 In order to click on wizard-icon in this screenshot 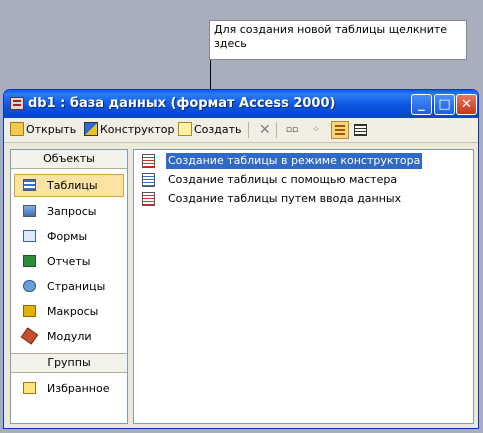, I will do `click(148, 180)`.